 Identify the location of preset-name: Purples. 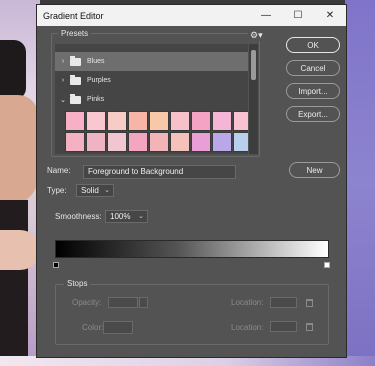
(99, 80).